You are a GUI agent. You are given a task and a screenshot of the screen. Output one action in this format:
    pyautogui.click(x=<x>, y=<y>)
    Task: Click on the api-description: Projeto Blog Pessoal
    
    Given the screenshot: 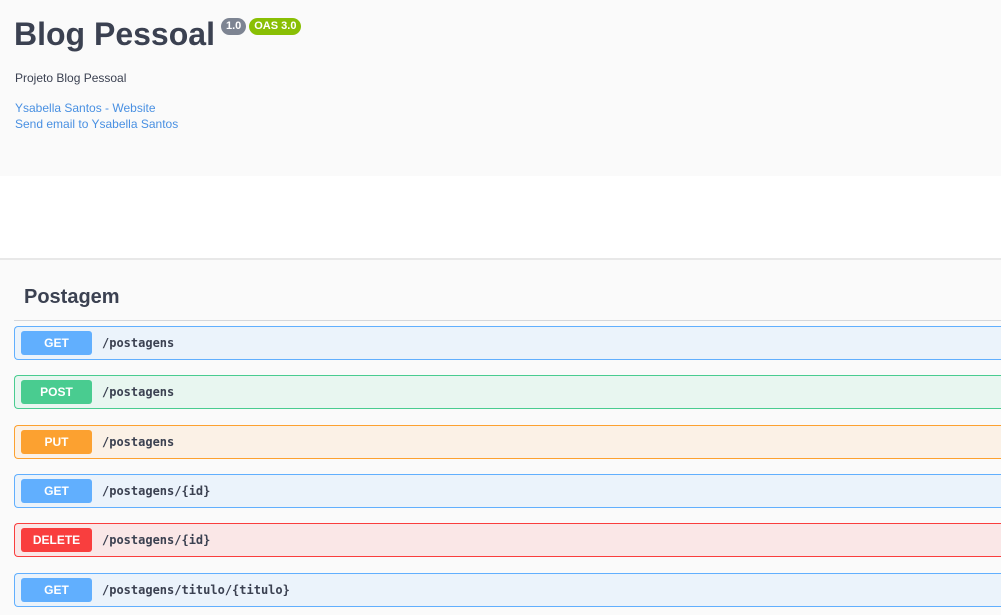 What is the action you would take?
    pyautogui.click(x=71, y=78)
    